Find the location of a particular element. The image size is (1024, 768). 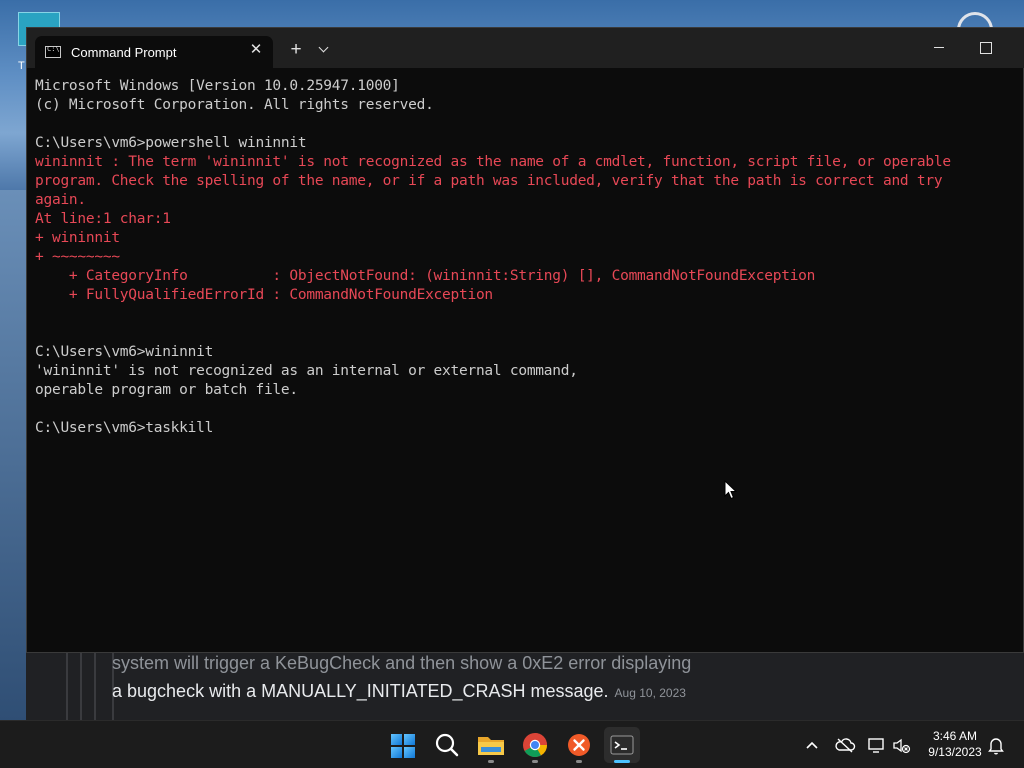

command-prompt-icon is located at coordinates (53, 51).